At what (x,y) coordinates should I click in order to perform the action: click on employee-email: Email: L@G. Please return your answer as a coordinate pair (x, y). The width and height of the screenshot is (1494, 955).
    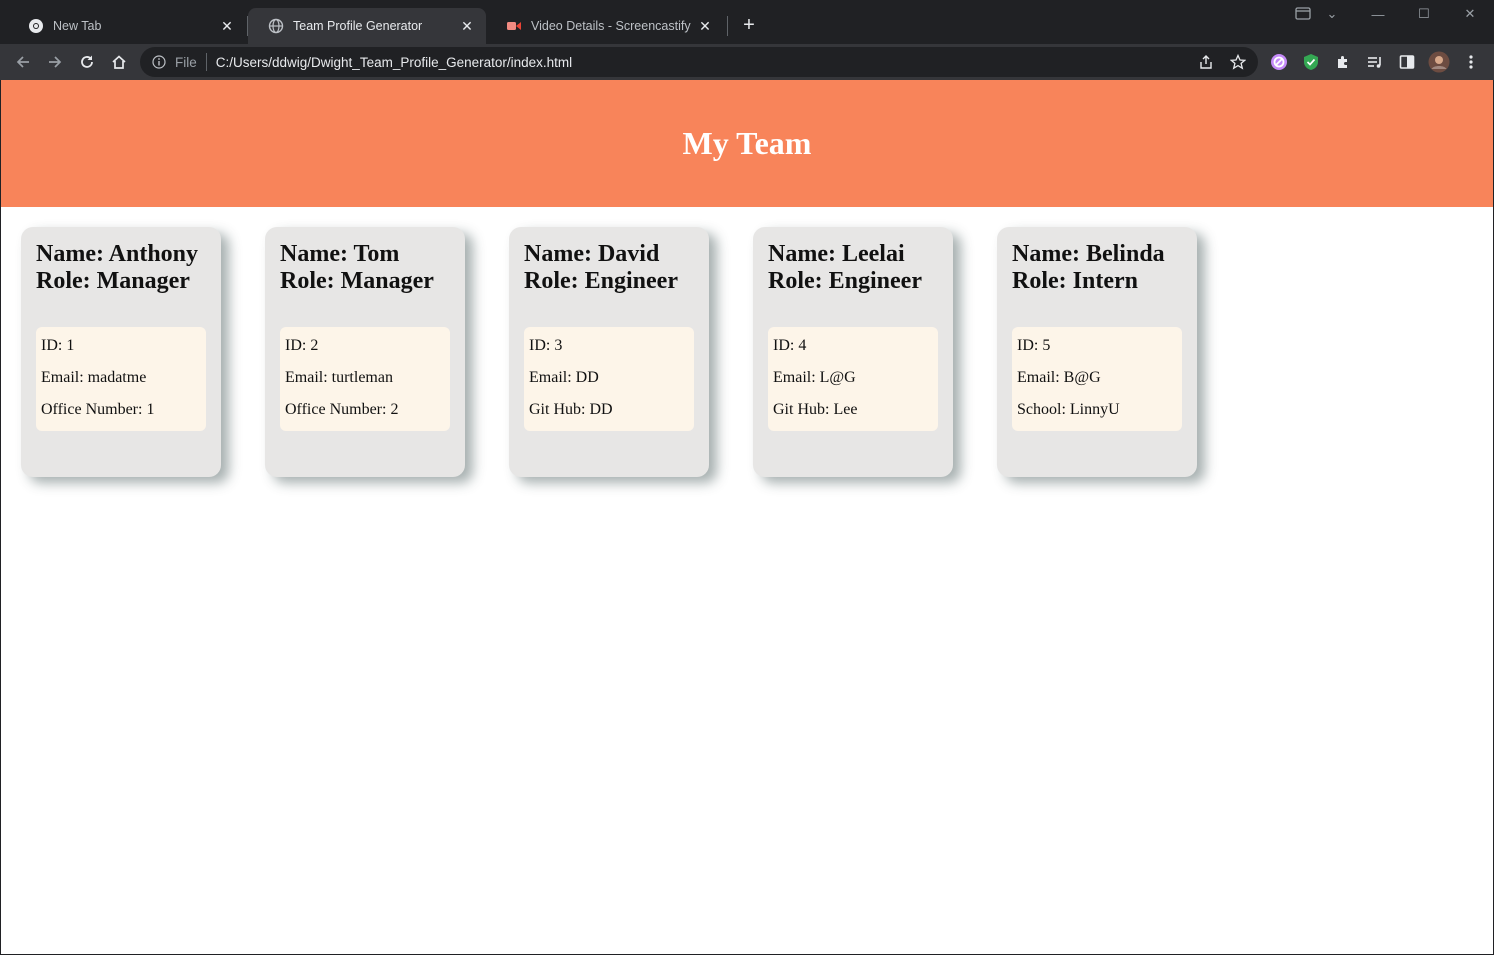
    Looking at the image, I should click on (814, 377).